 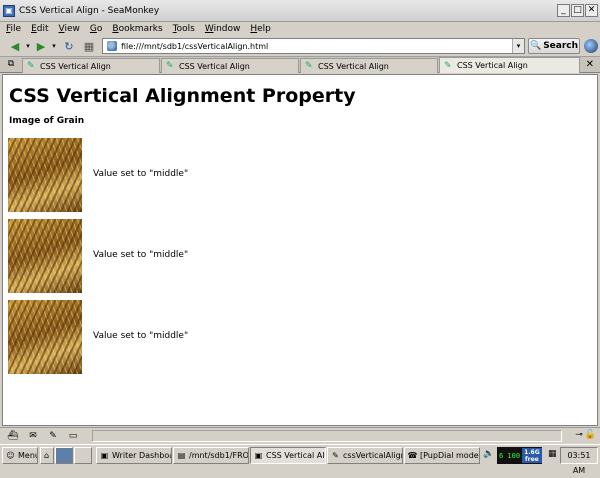 I want to click on page-title: CSS Vertical Alignment Property, so click(x=182, y=96).